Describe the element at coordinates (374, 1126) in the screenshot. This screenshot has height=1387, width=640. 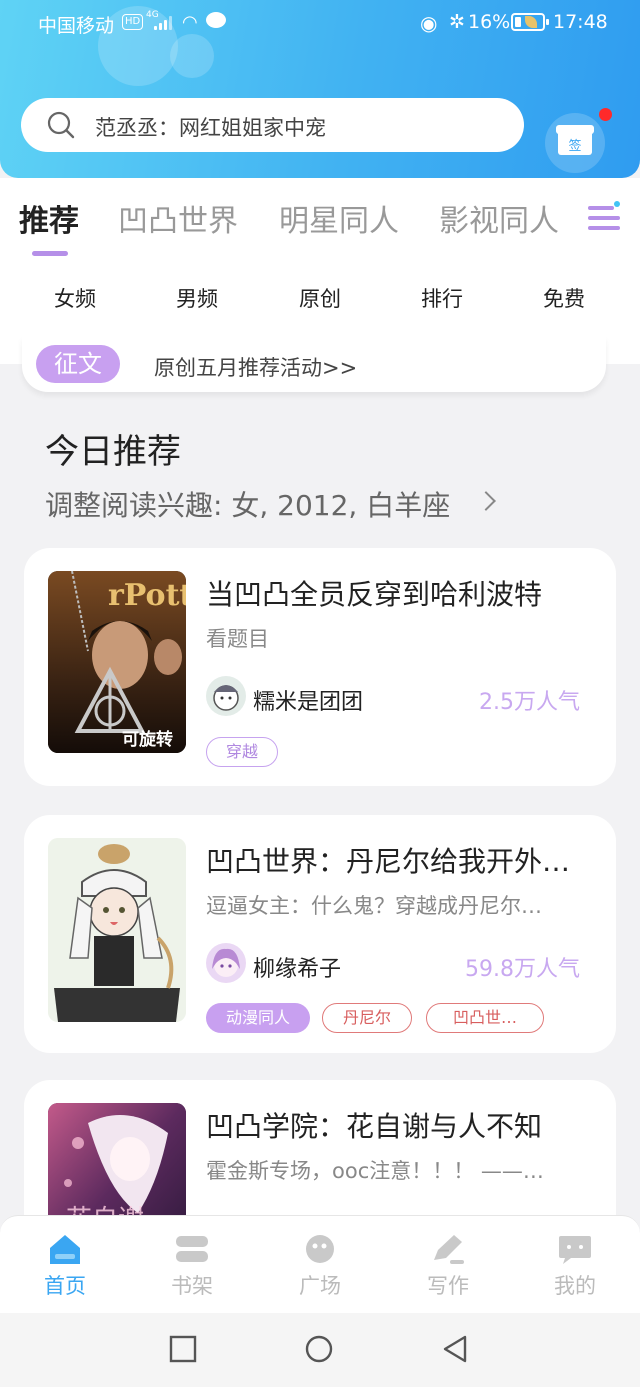
I see `book-title: 凹凸学院：花自谢与人不知` at that location.